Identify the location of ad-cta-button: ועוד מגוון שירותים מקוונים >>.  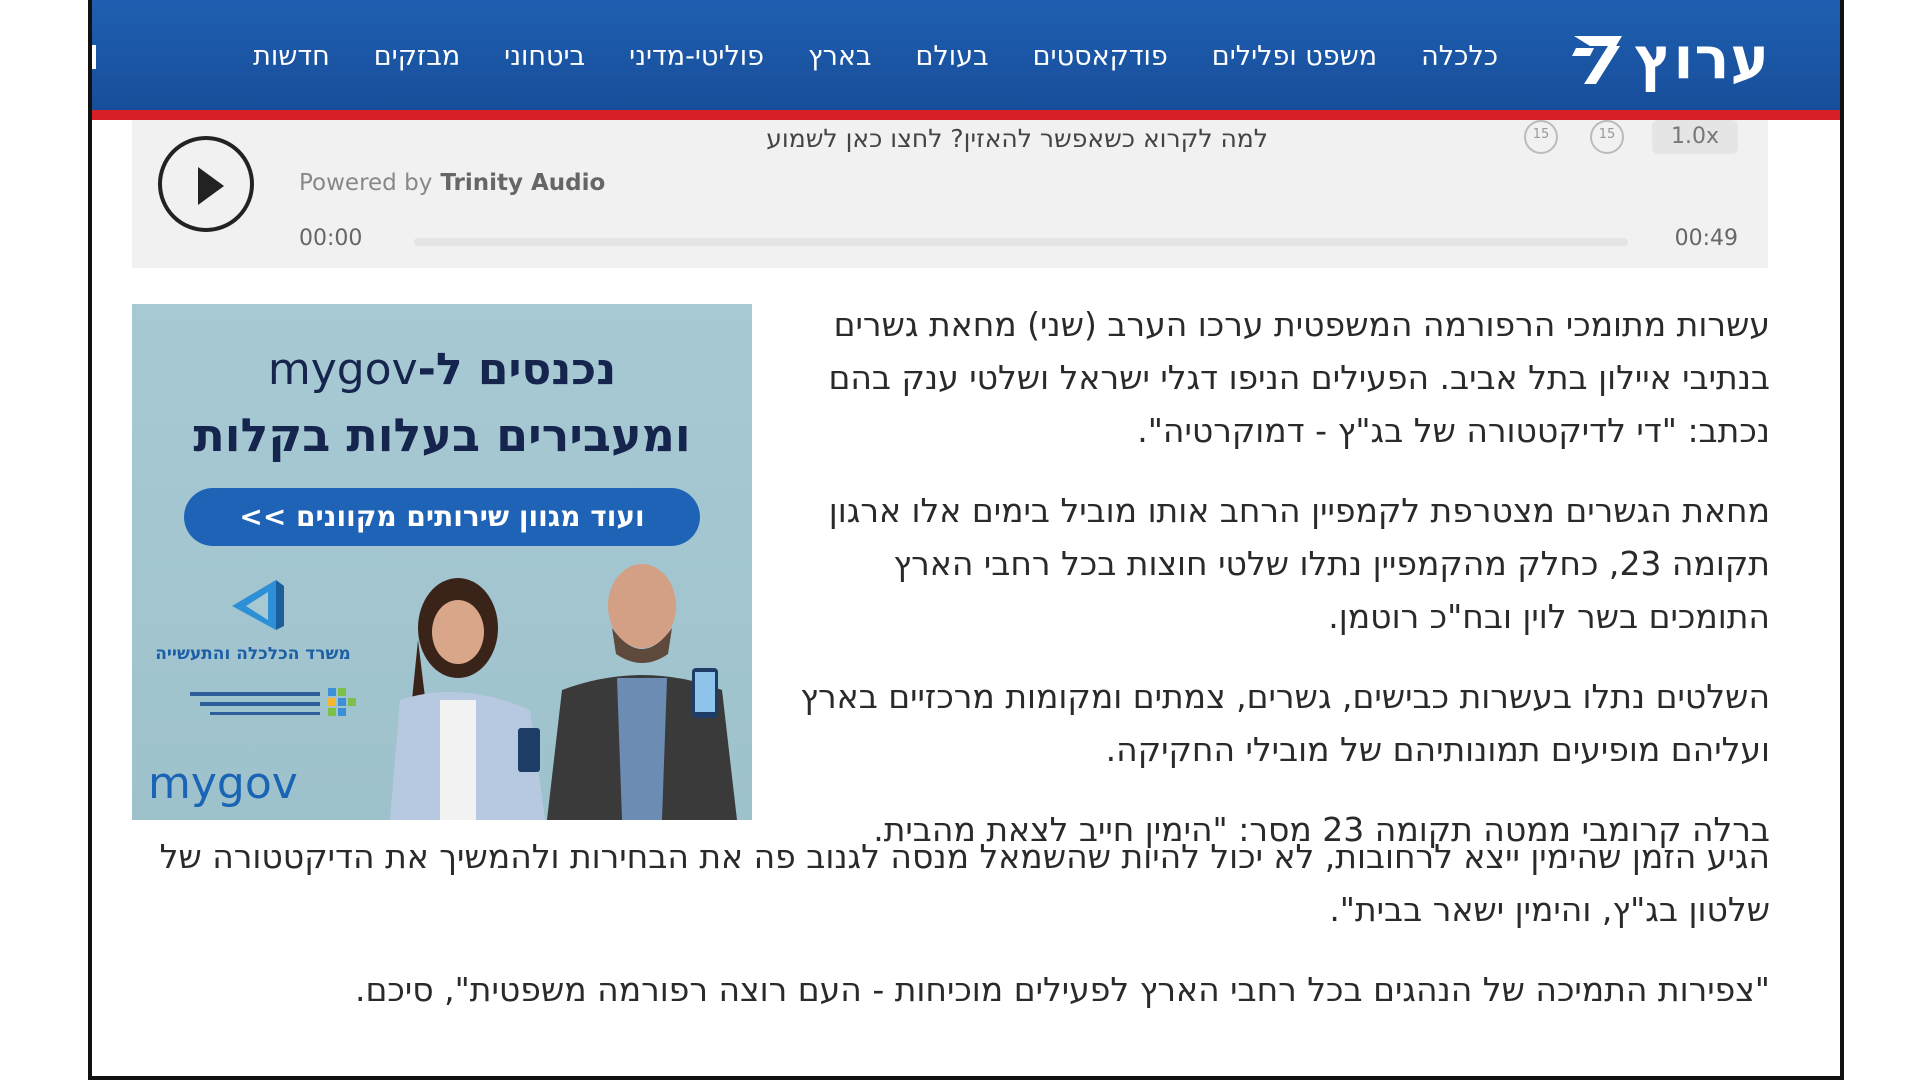
(442, 517).